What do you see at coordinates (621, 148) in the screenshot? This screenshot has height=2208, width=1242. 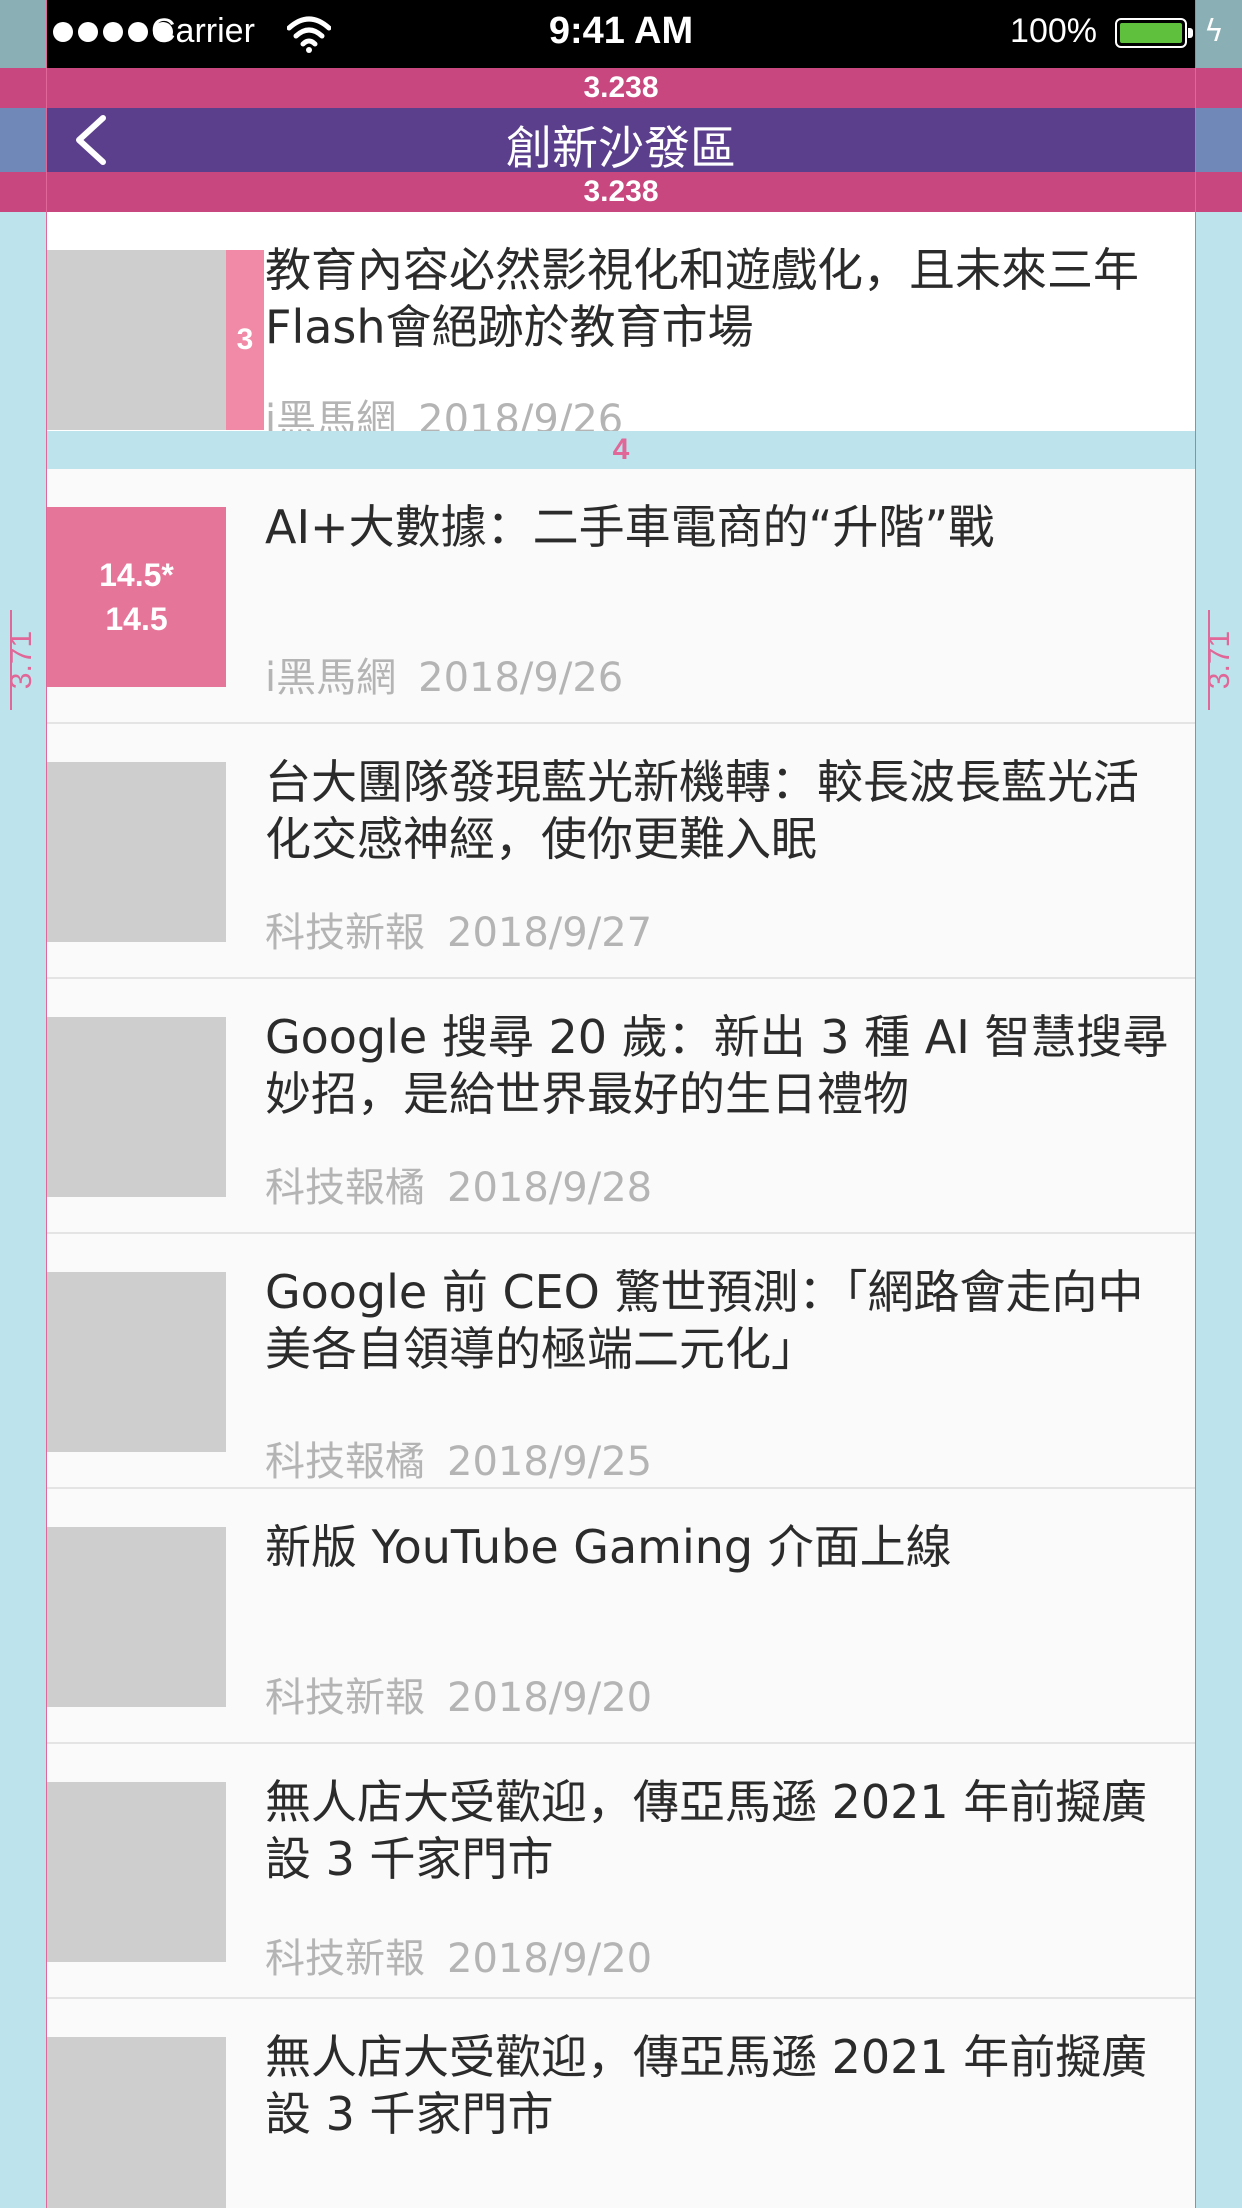 I see `page-title: 創新沙發區` at bounding box center [621, 148].